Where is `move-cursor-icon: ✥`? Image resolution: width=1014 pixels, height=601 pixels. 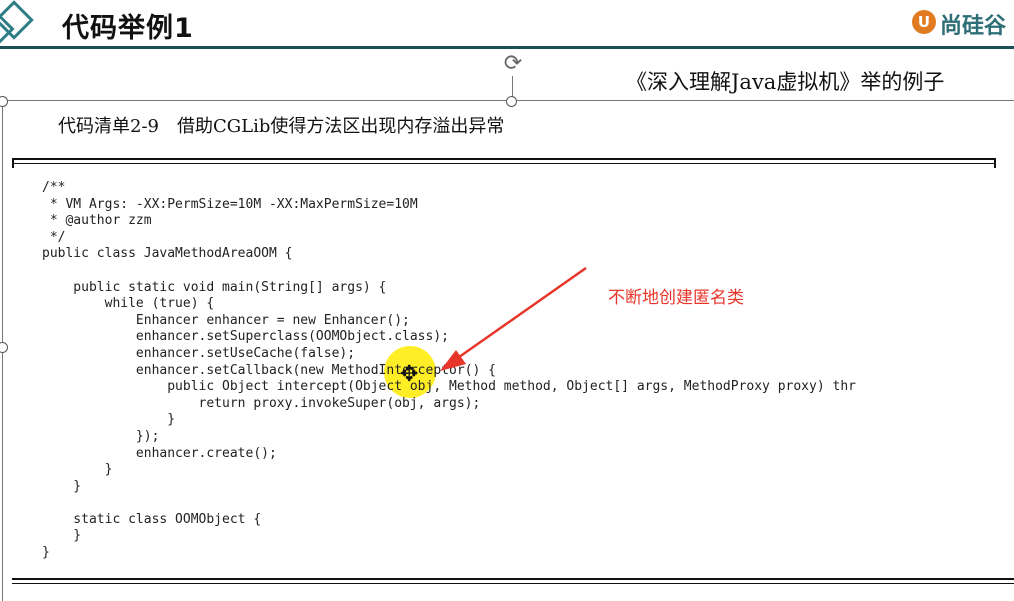 move-cursor-icon: ✥ is located at coordinates (409, 374).